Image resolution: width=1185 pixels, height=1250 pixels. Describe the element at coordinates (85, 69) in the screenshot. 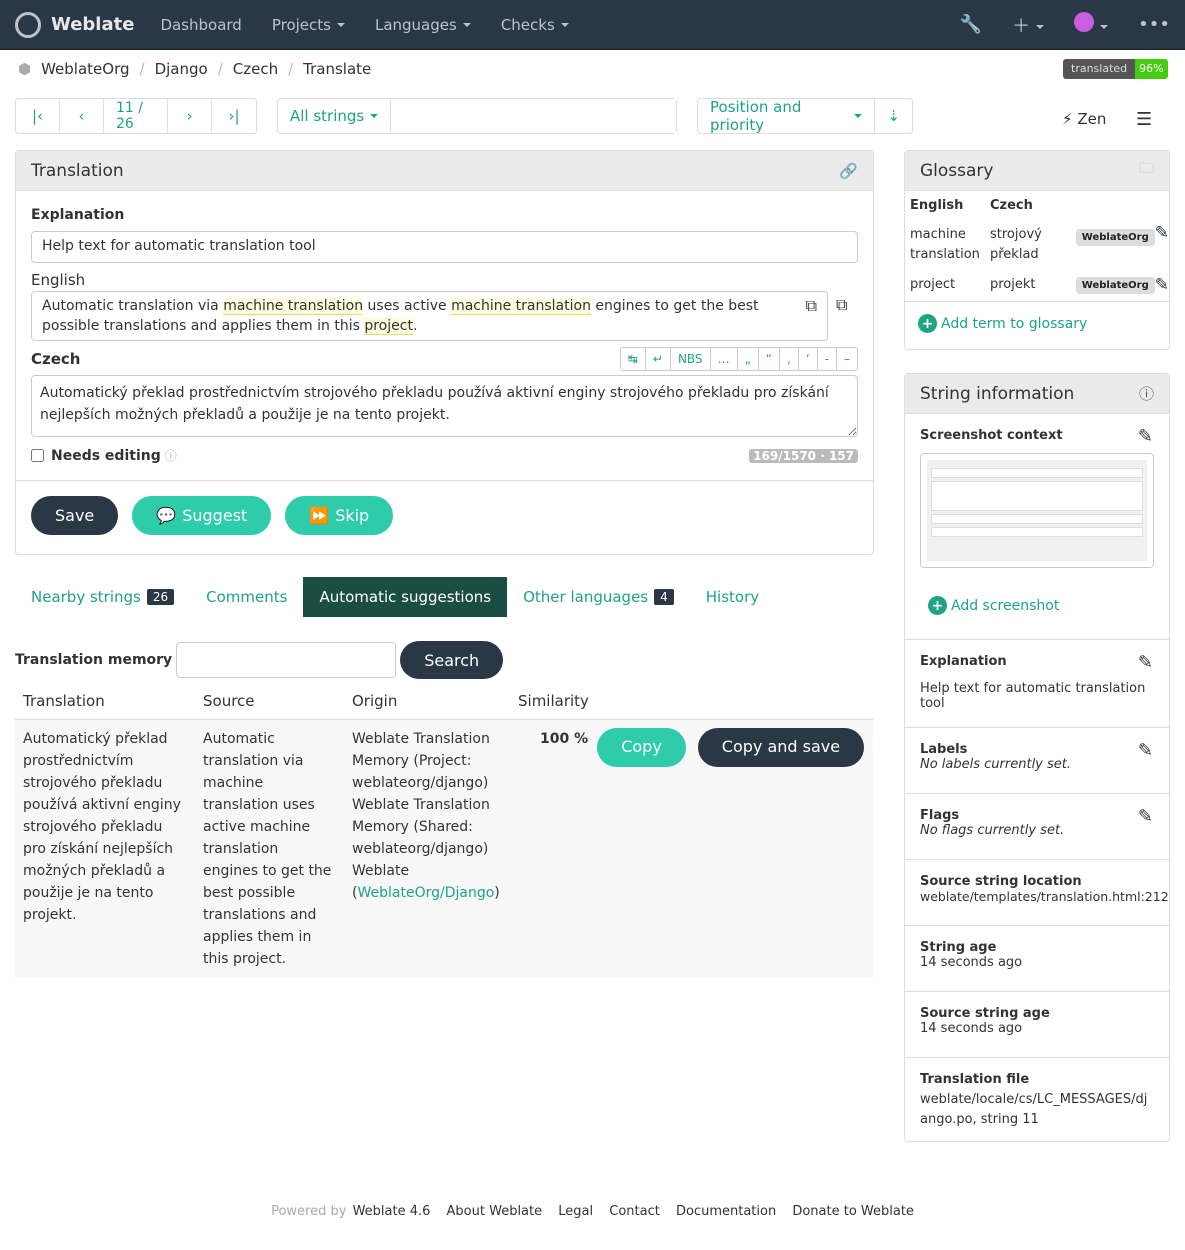

I see `breadcrumb-project: WeblateOrg` at that location.